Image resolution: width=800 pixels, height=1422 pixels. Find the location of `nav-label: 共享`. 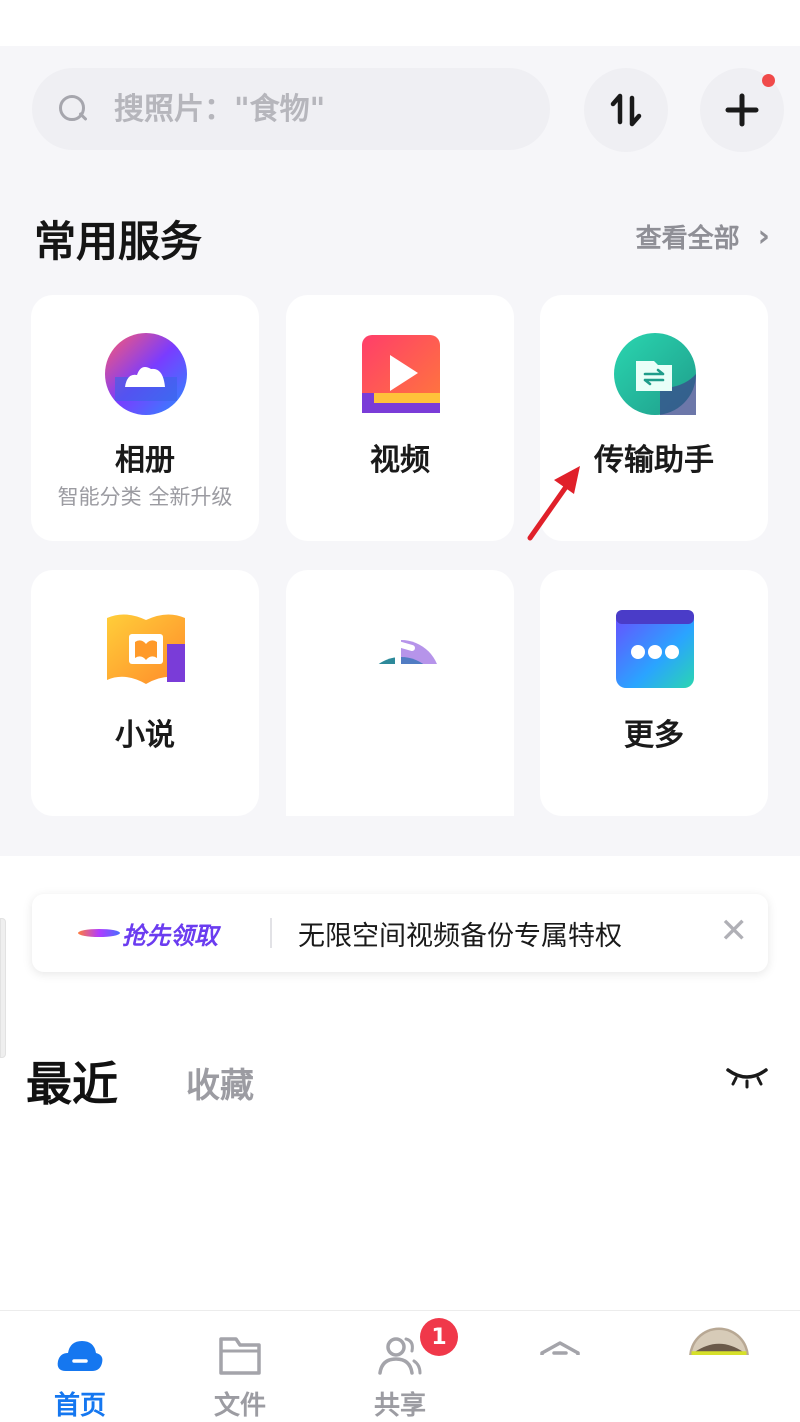

nav-label: 共享 is located at coordinates (399, 1406).